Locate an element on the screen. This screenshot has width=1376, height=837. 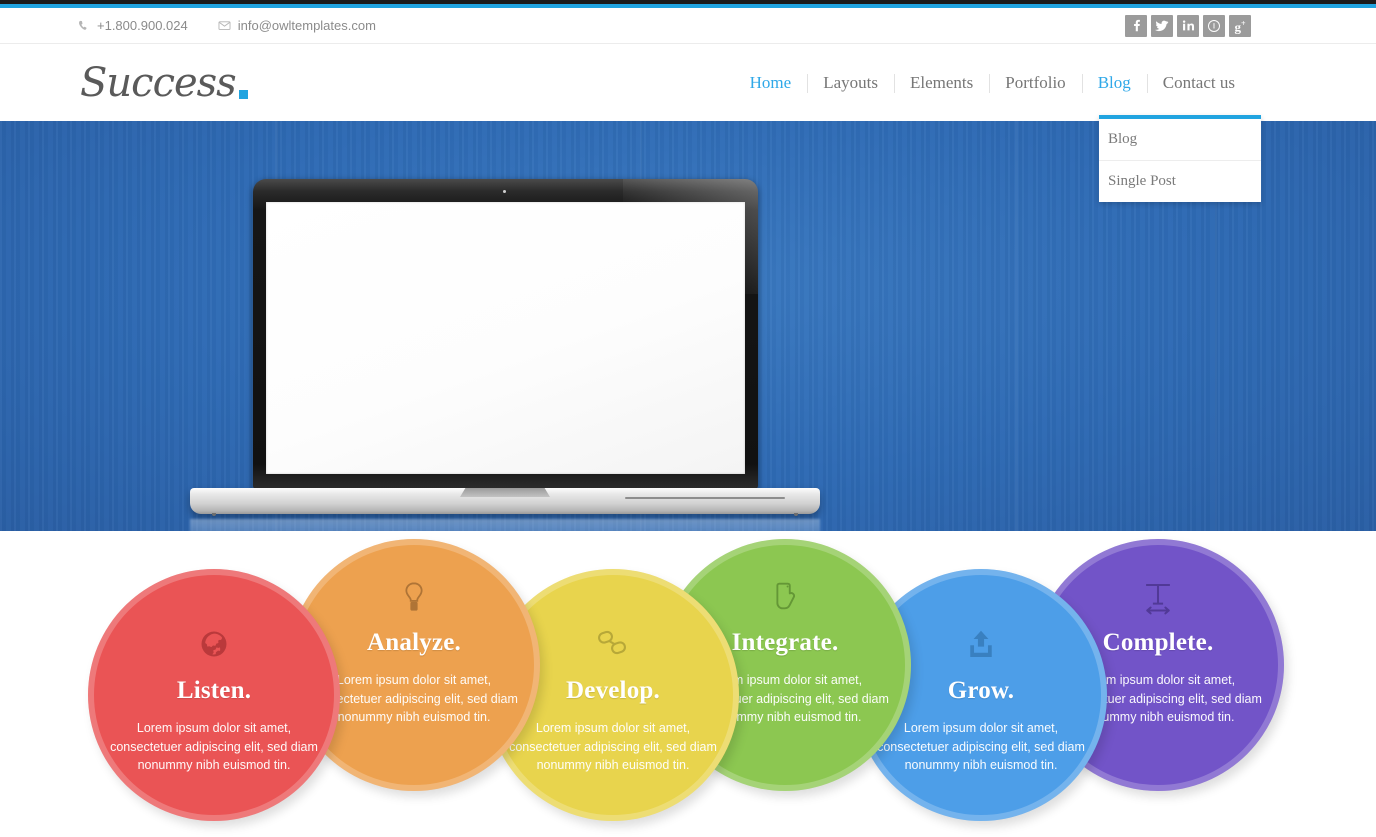
feature-title: Grow. is located at coordinates (981, 690).